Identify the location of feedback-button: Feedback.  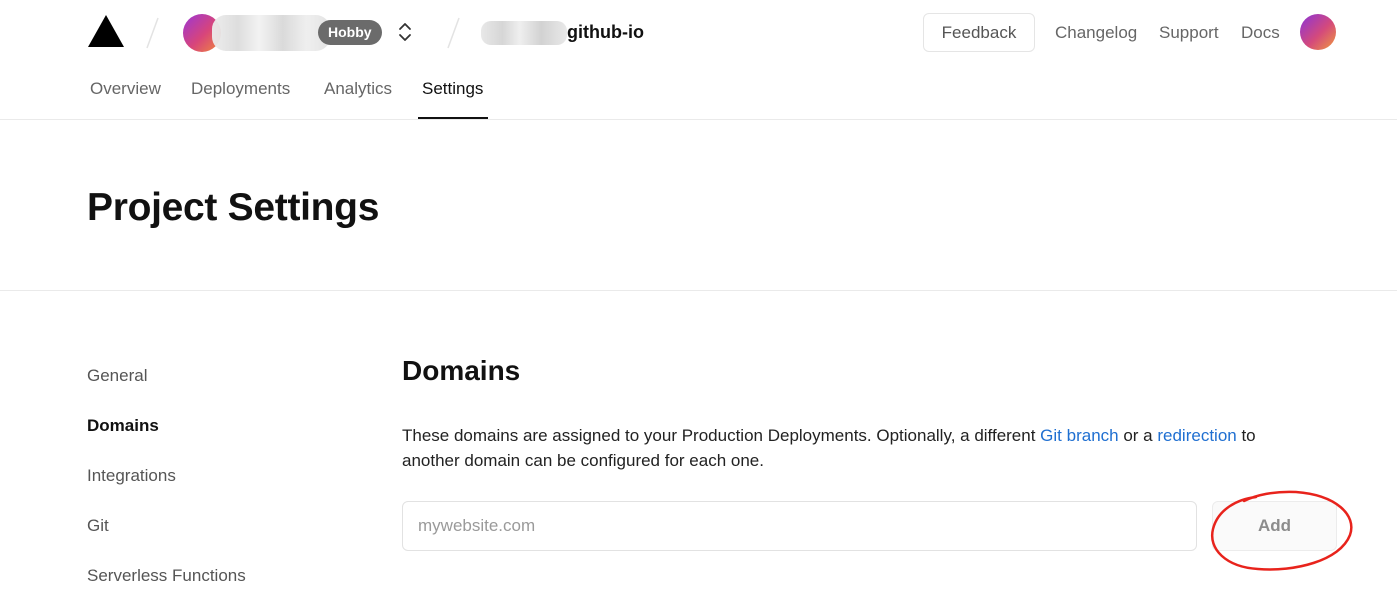
(979, 32).